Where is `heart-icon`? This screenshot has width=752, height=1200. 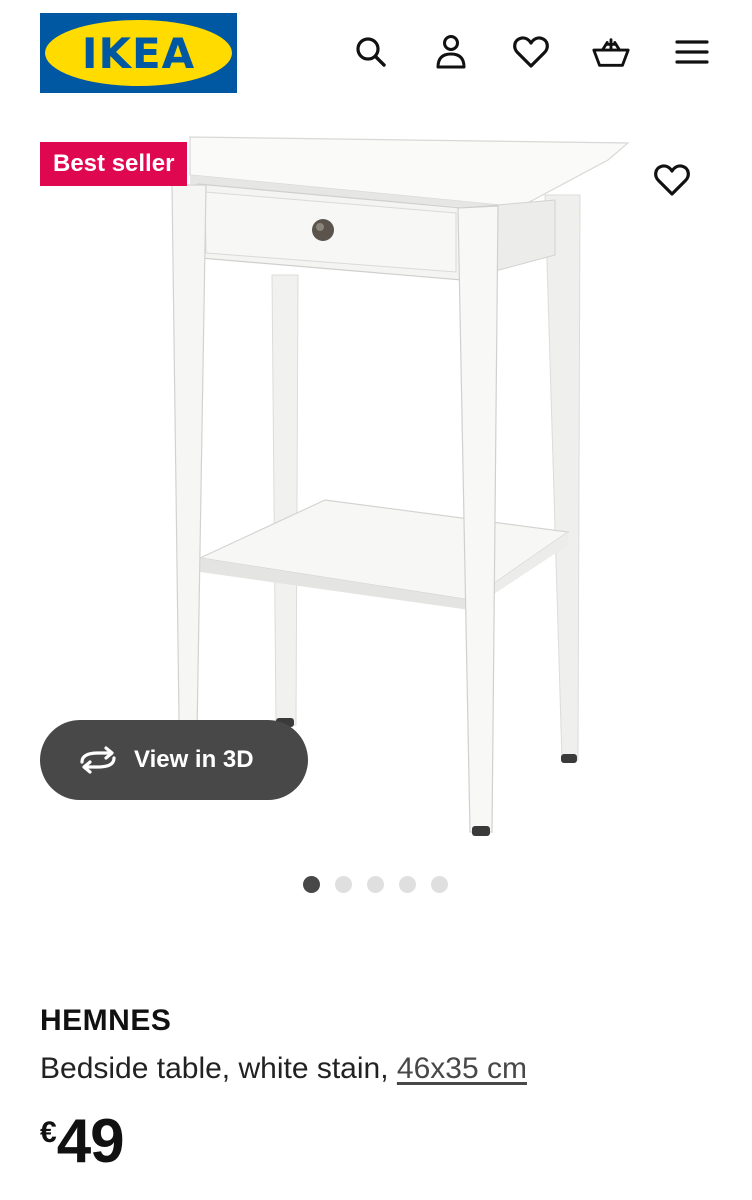
heart-icon is located at coordinates (531, 52).